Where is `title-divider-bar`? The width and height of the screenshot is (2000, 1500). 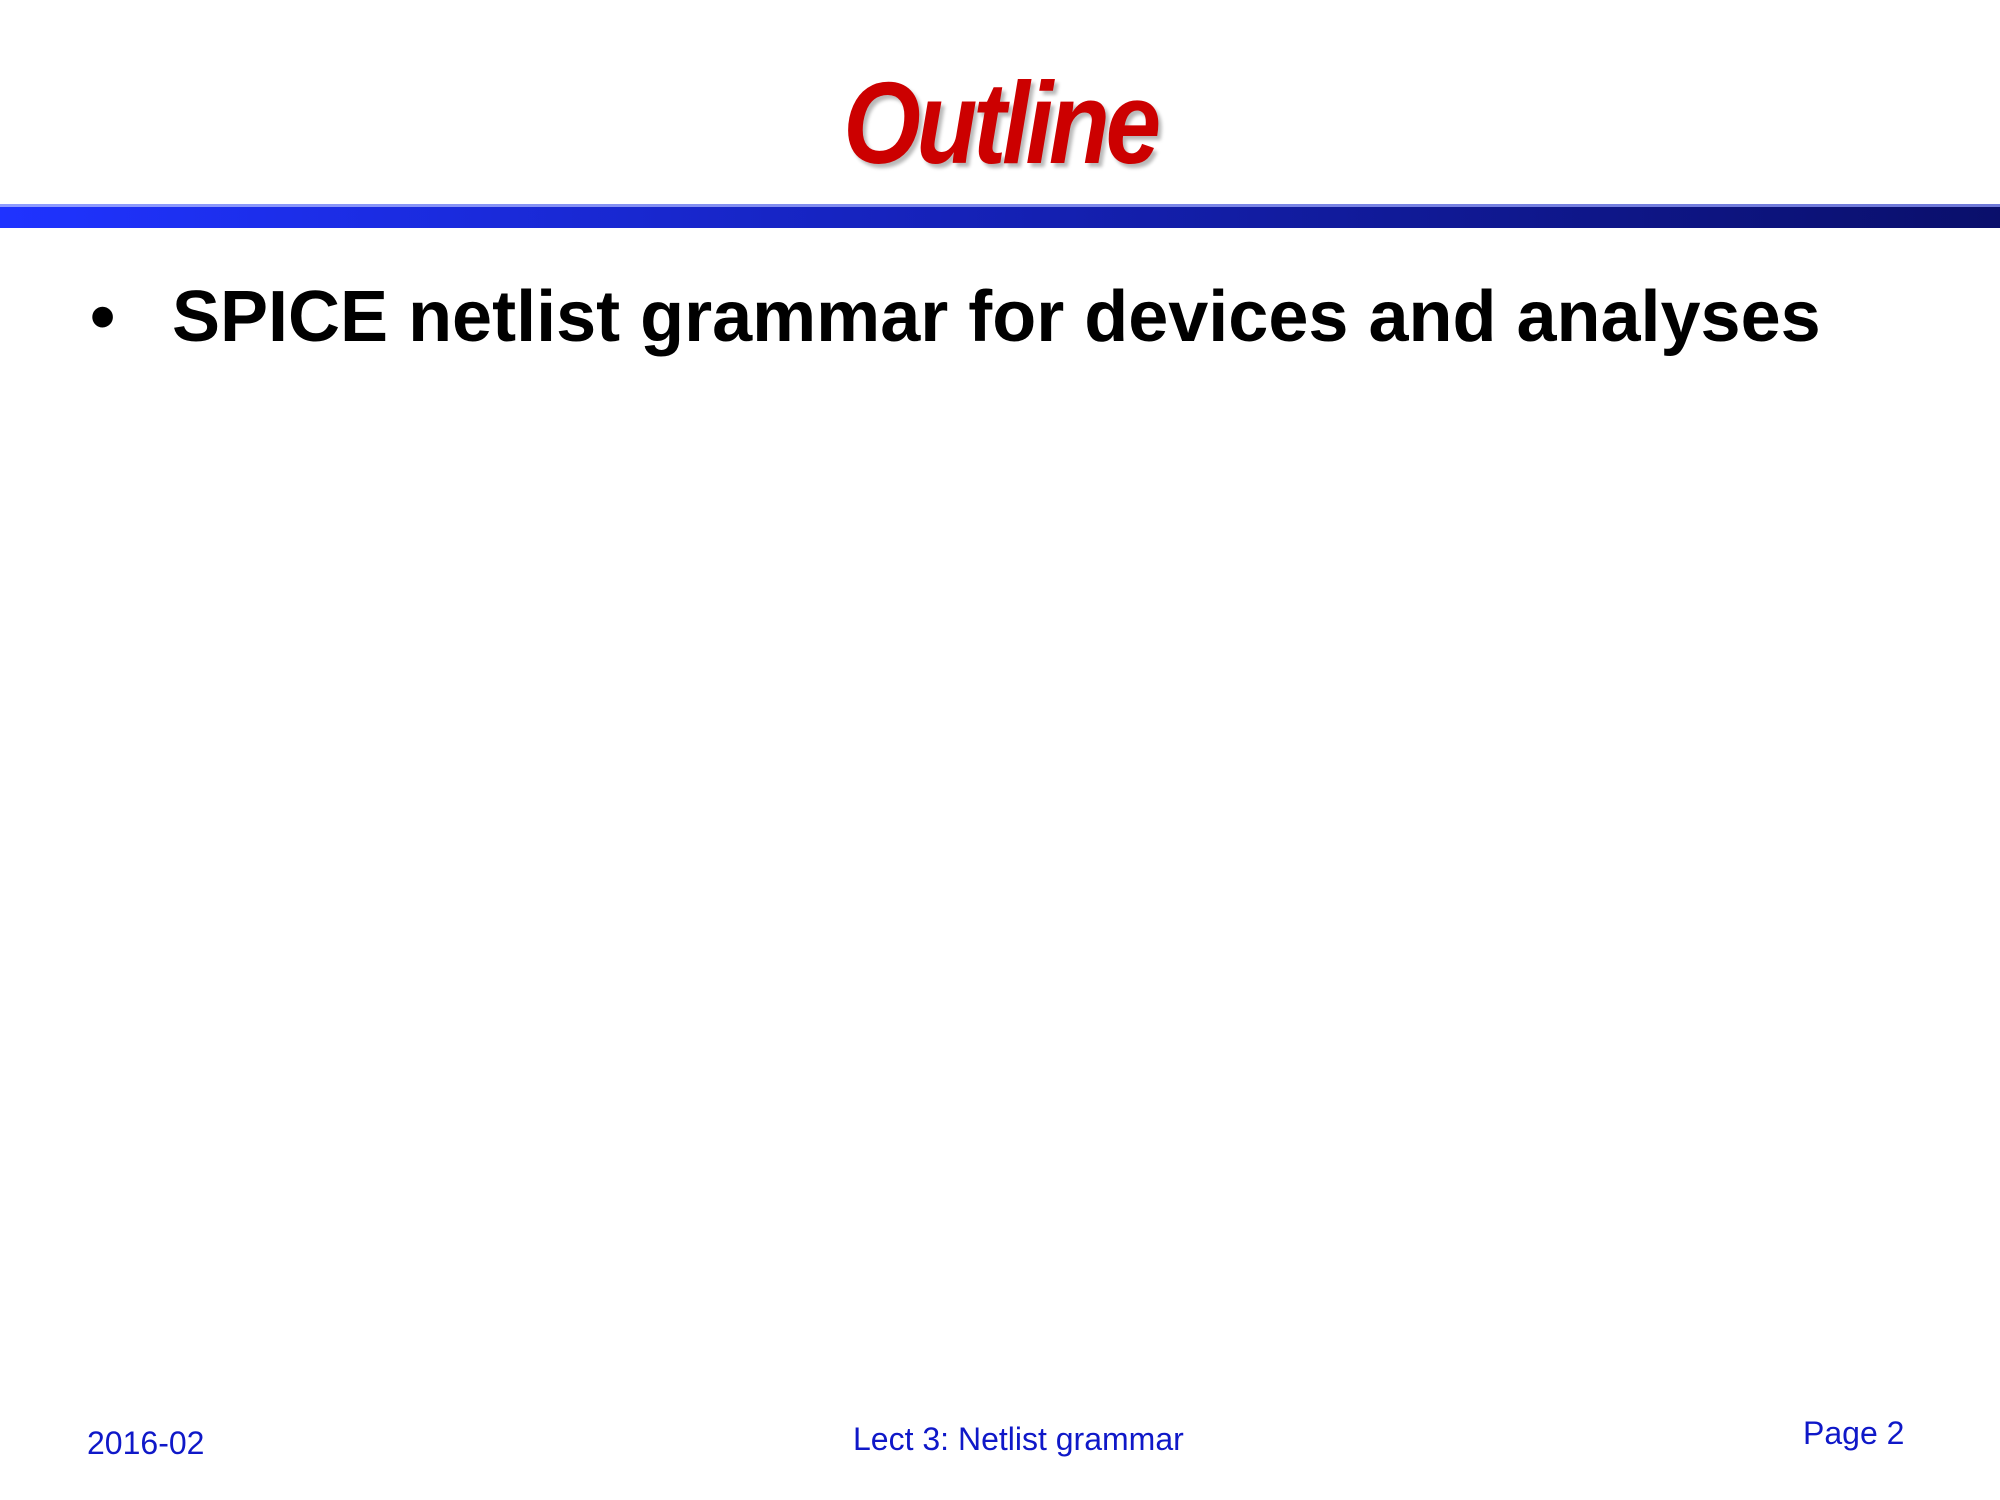 title-divider-bar is located at coordinates (1000, 216).